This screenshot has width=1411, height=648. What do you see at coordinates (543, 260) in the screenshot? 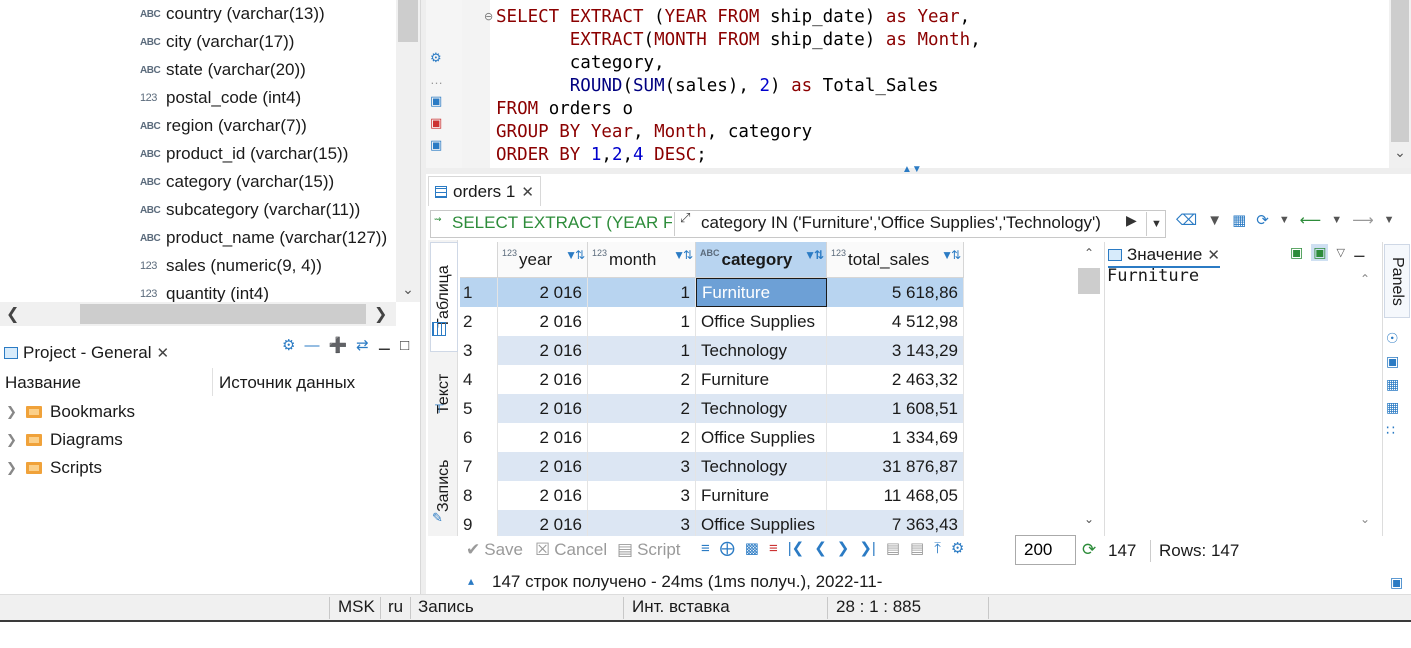
I see `column-header-year: 123 year ▼⇅` at bounding box center [543, 260].